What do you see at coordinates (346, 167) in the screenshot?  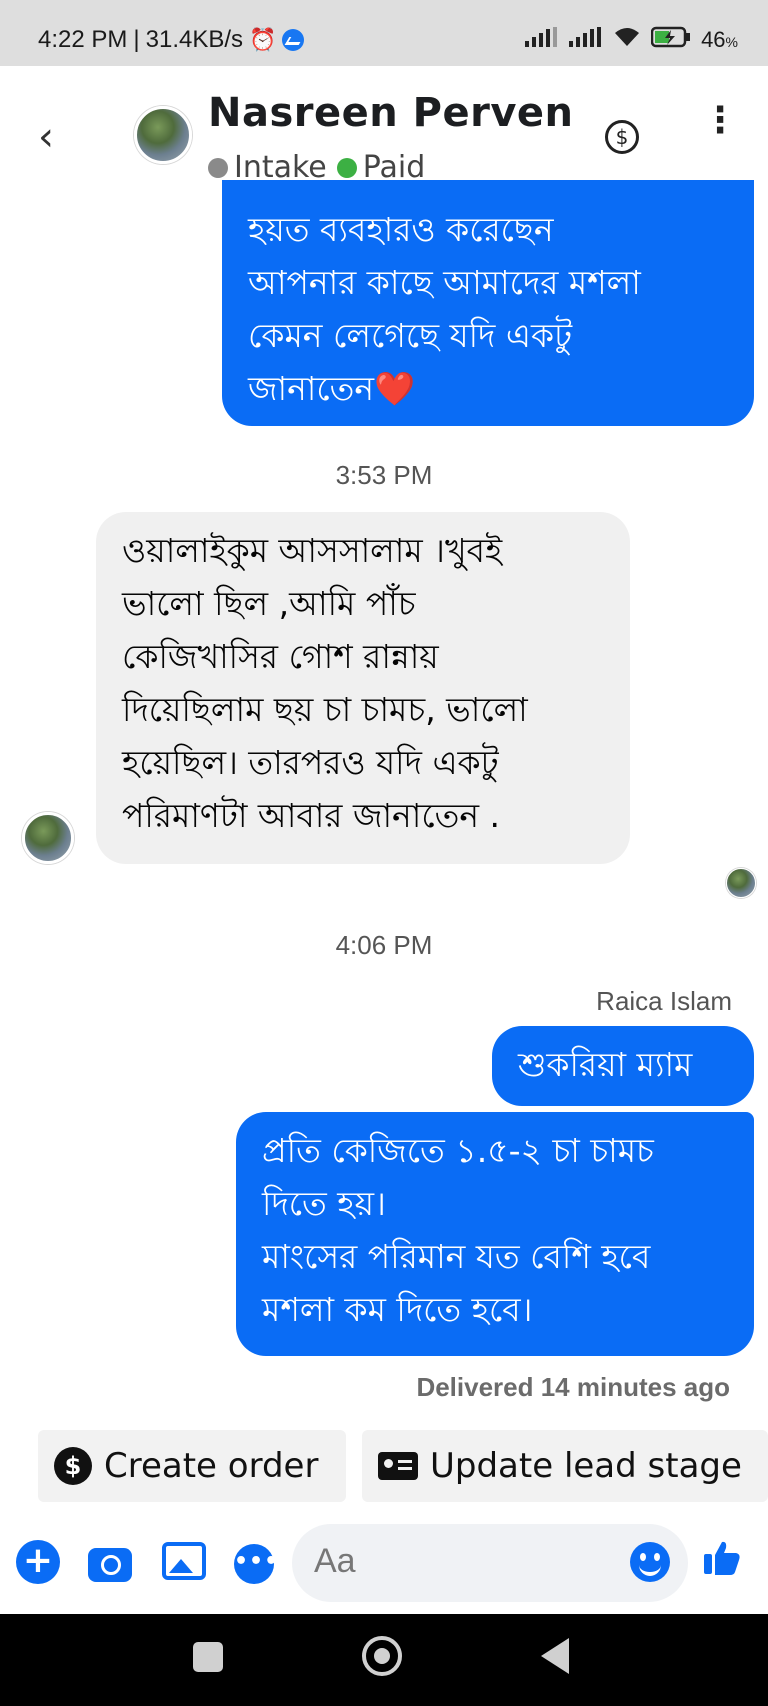 I see `paid-dot-icon` at bounding box center [346, 167].